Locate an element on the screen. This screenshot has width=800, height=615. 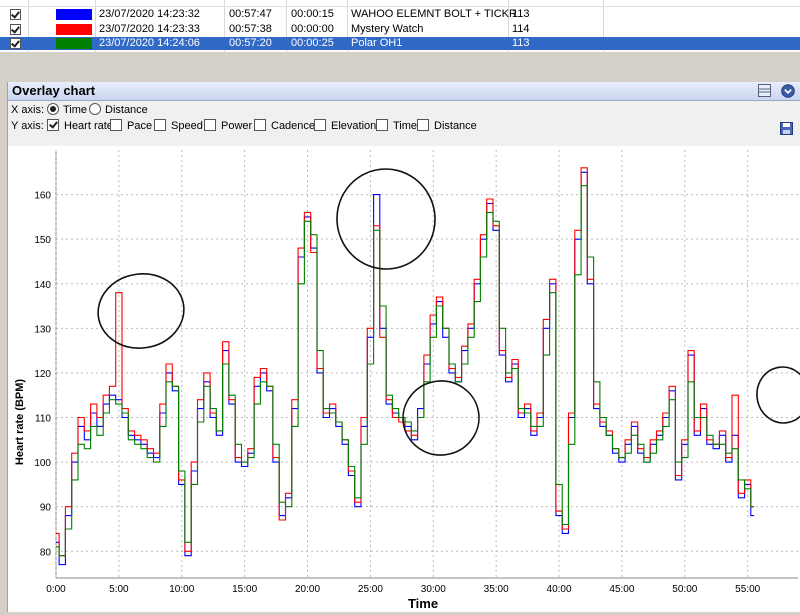
splitter is located at coordinates (400, 67).